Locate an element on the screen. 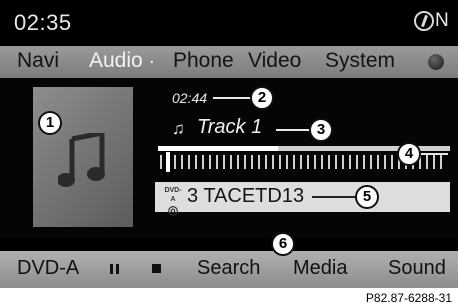  status-bar: 02:35 N is located at coordinates (229, 23).